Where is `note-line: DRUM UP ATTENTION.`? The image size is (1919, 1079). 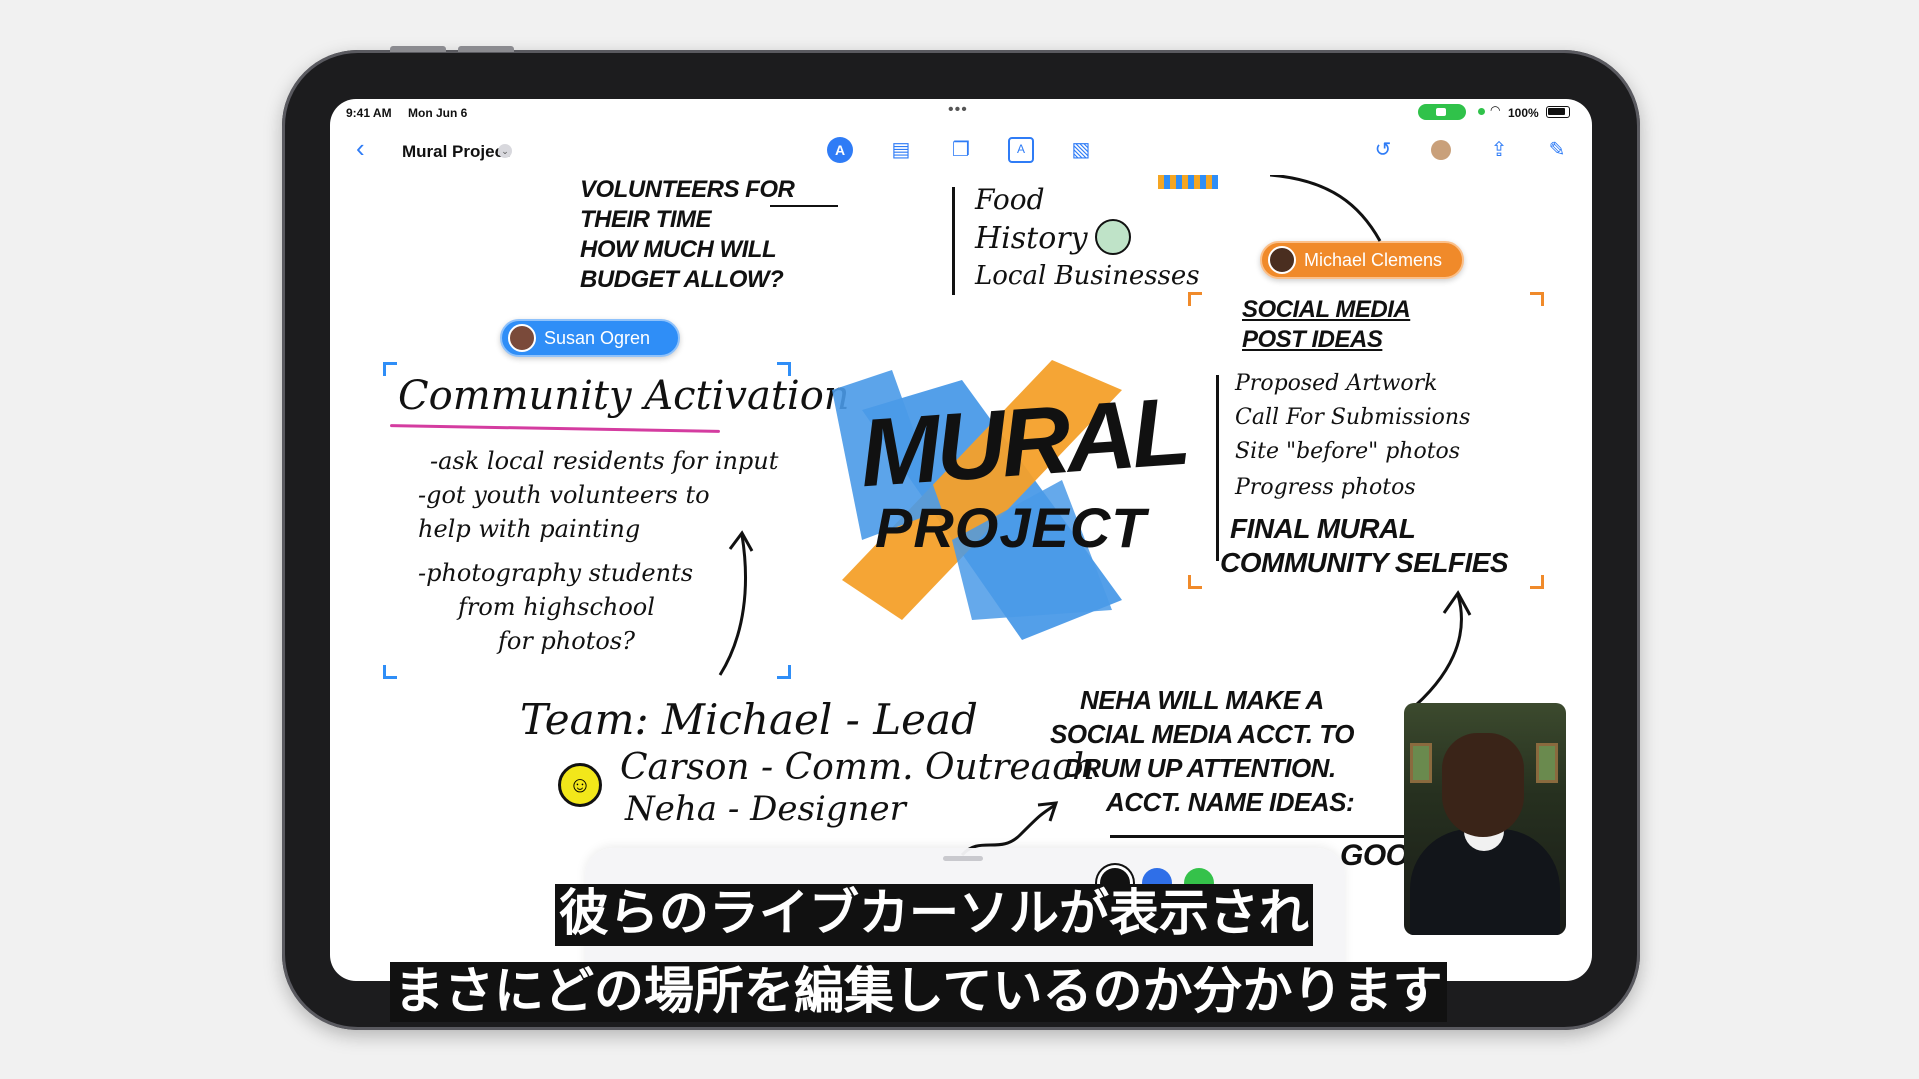 note-line: DRUM UP ATTENTION. is located at coordinates (1200, 768).